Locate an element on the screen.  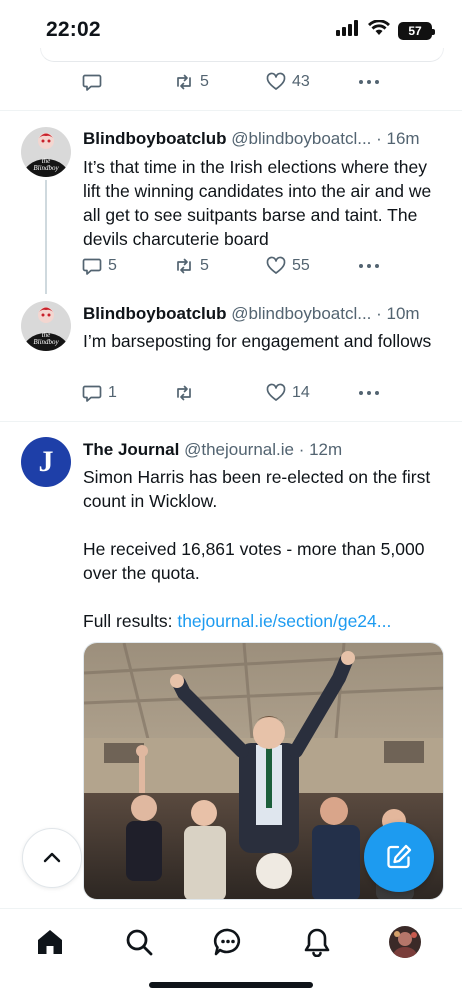
home-indicator is located at coordinates (231, 985).